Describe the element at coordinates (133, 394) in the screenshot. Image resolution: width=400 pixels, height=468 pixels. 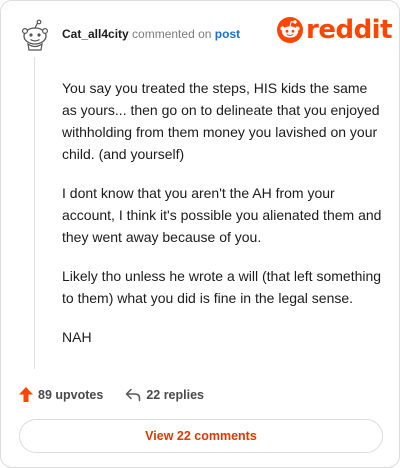
I see `reply-arrow-icon` at that location.